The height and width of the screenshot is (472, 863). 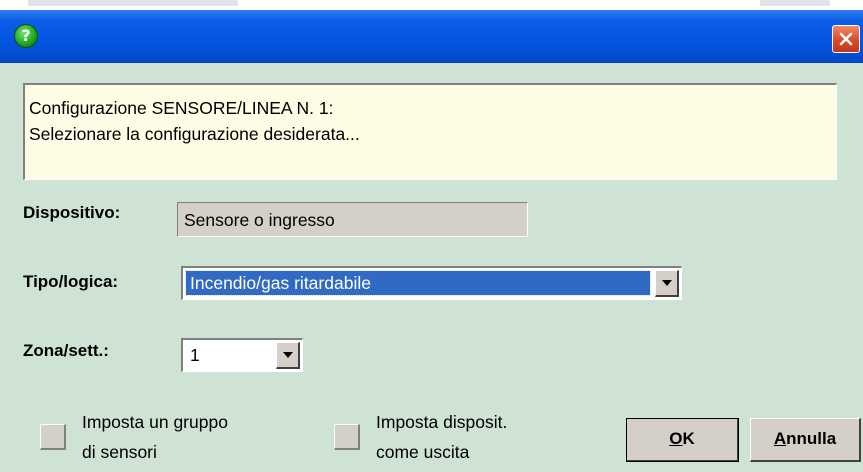 I want to click on close-x-icon, so click(x=846, y=39).